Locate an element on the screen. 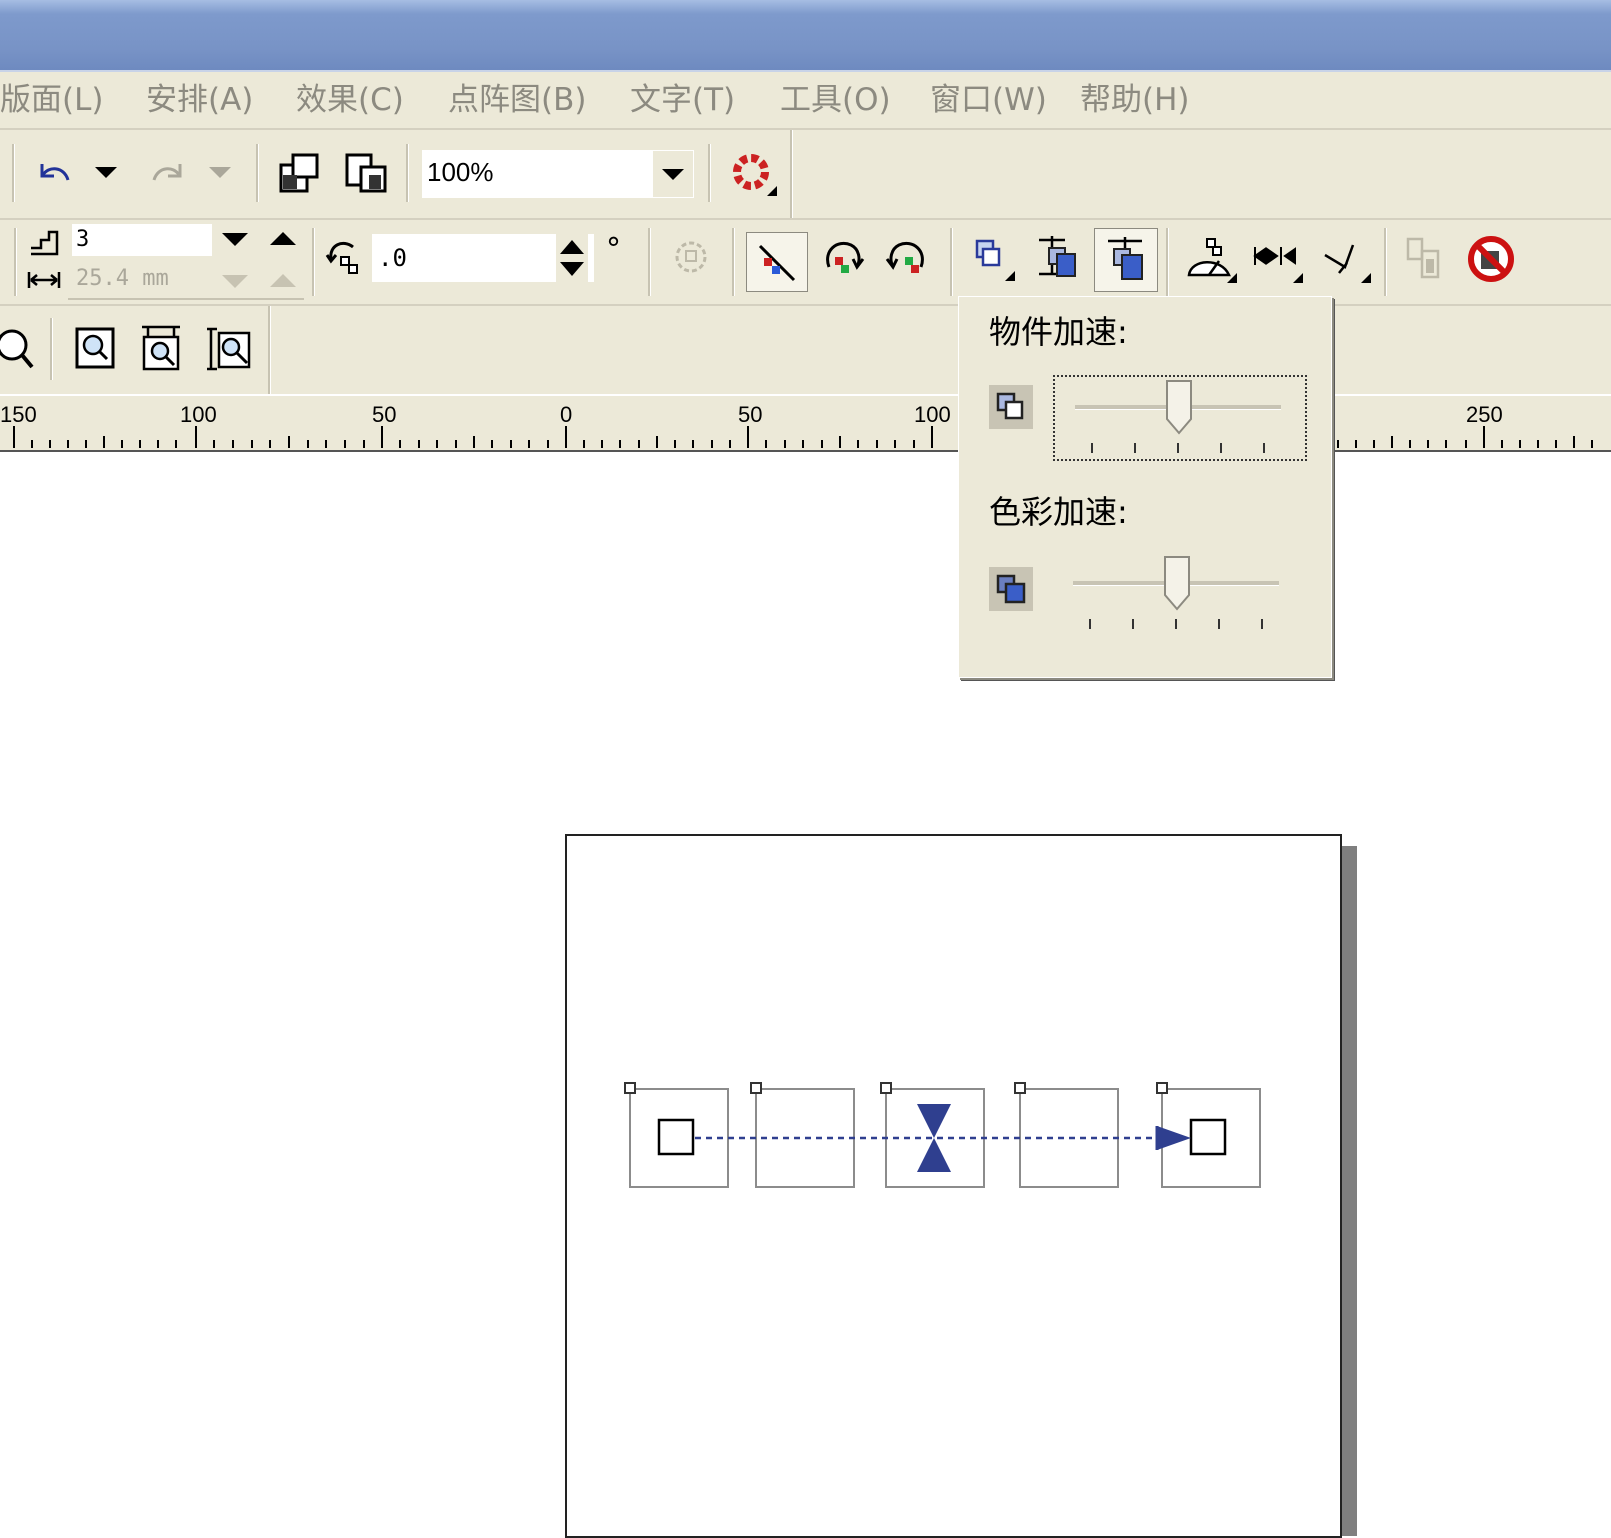 The image size is (1611, 1538). spacing-decrease-icon is located at coordinates (235, 281).